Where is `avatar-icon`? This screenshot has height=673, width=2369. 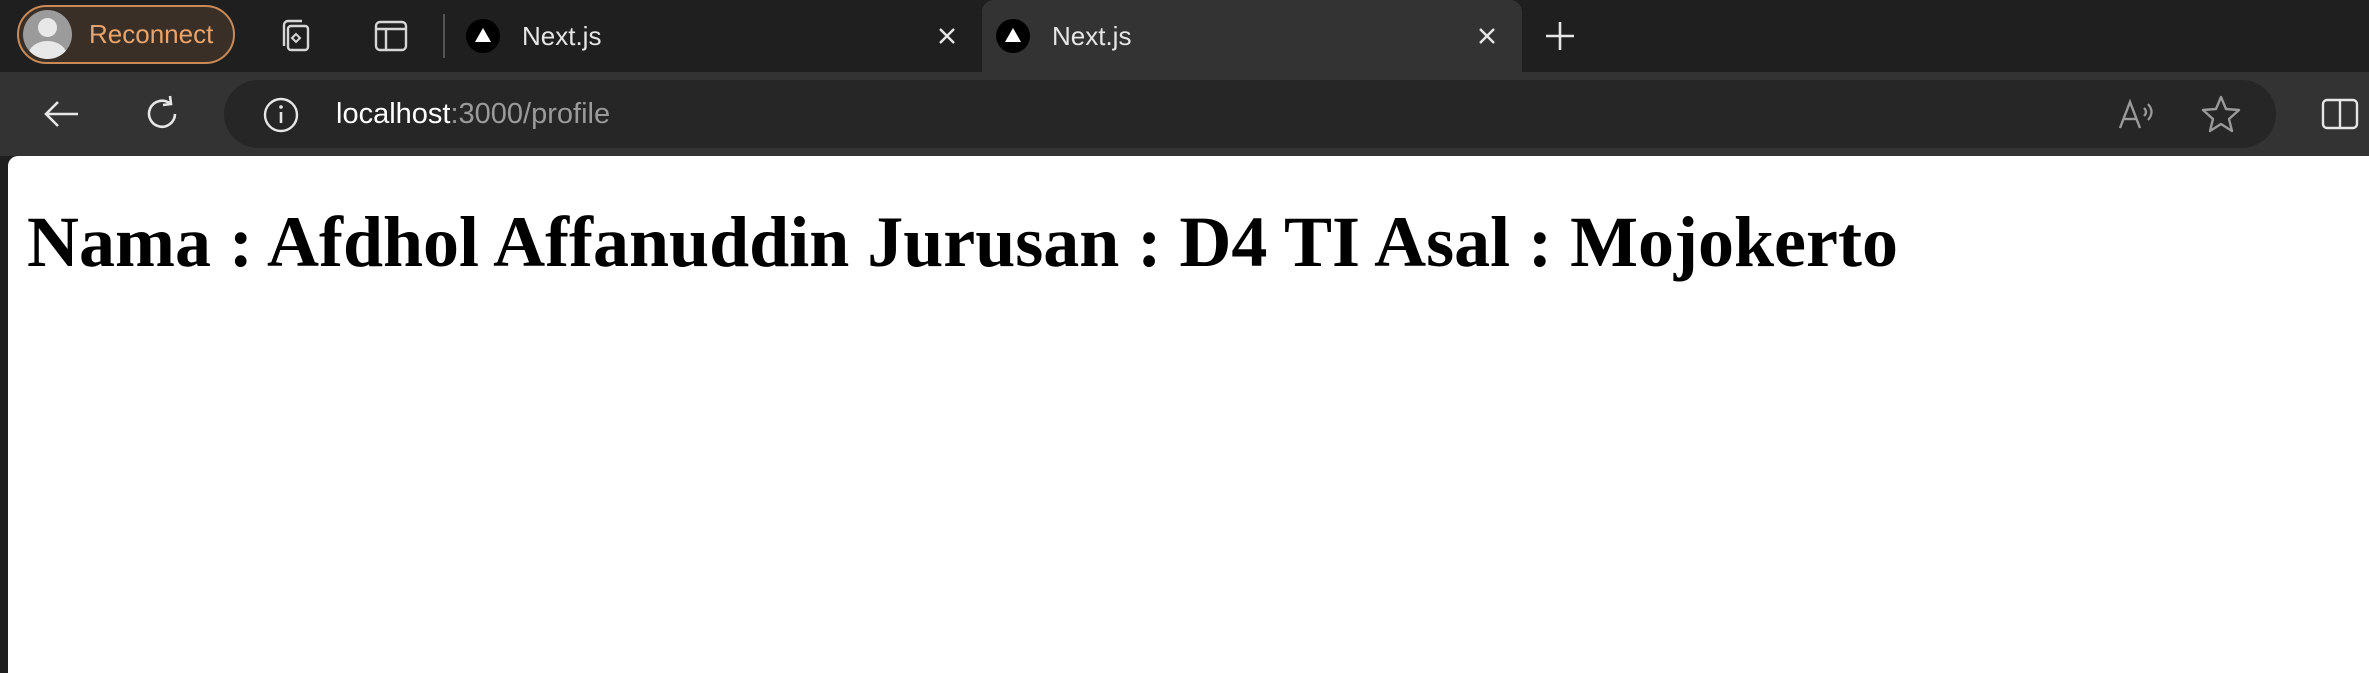 avatar-icon is located at coordinates (47, 34).